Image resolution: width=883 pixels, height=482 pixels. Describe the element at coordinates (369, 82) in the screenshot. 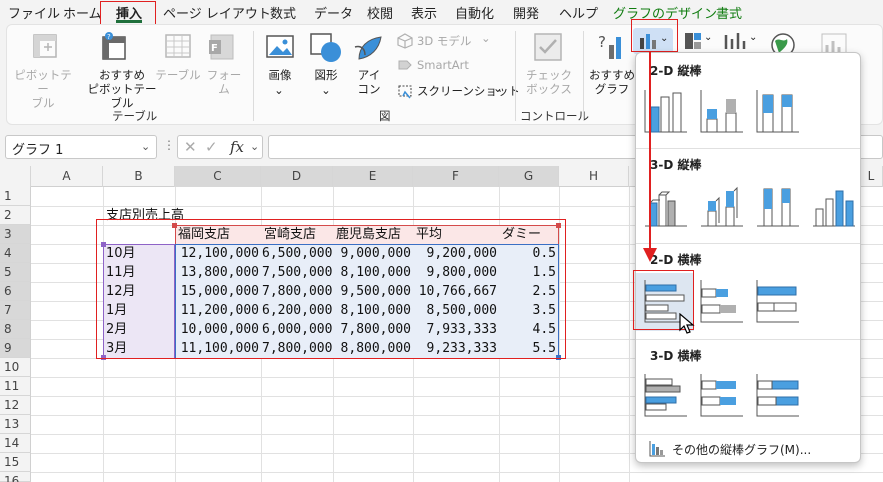

I see `icons-button: アイ コン` at that location.